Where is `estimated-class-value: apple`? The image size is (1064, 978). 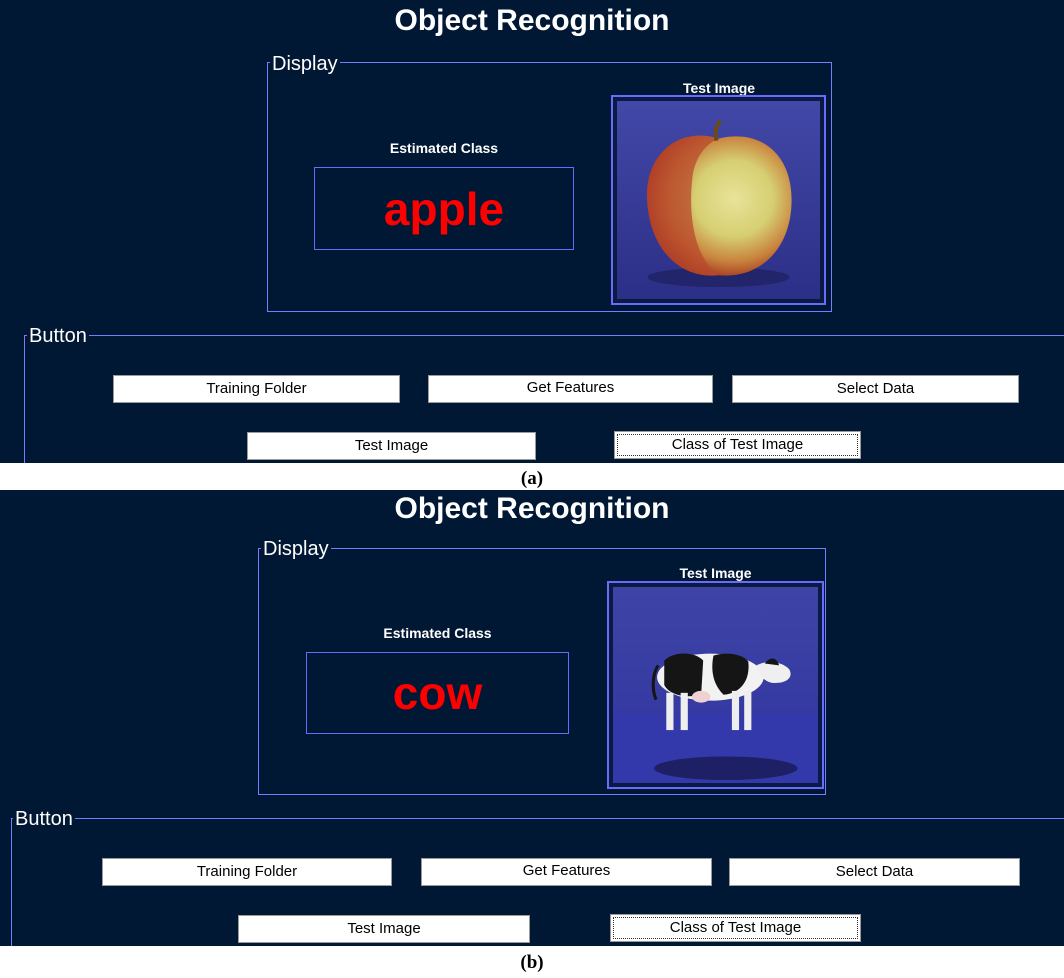
estimated-class-value: apple is located at coordinates (444, 208).